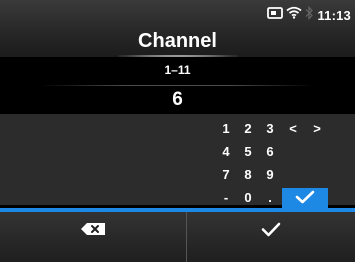 Image resolution: width=355 pixels, height=262 pixels. I want to click on status-bar: 11:13, so click(309, 15).